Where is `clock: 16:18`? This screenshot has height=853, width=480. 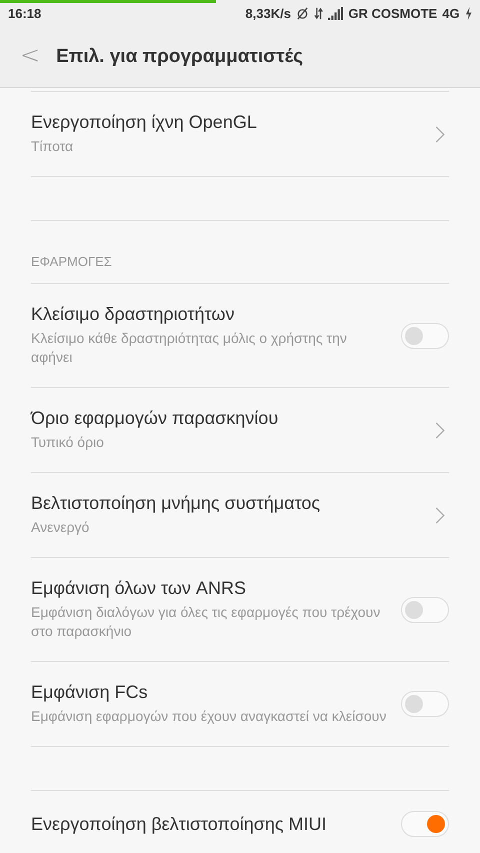 clock: 16:18 is located at coordinates (25, 13).